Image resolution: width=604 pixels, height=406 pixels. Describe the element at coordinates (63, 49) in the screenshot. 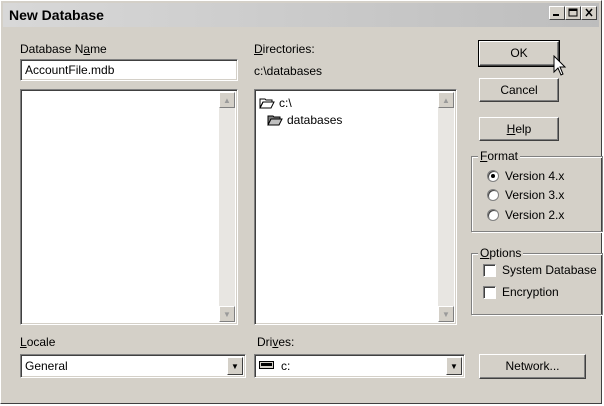

I see `database-name-label: Database Name` at that location.